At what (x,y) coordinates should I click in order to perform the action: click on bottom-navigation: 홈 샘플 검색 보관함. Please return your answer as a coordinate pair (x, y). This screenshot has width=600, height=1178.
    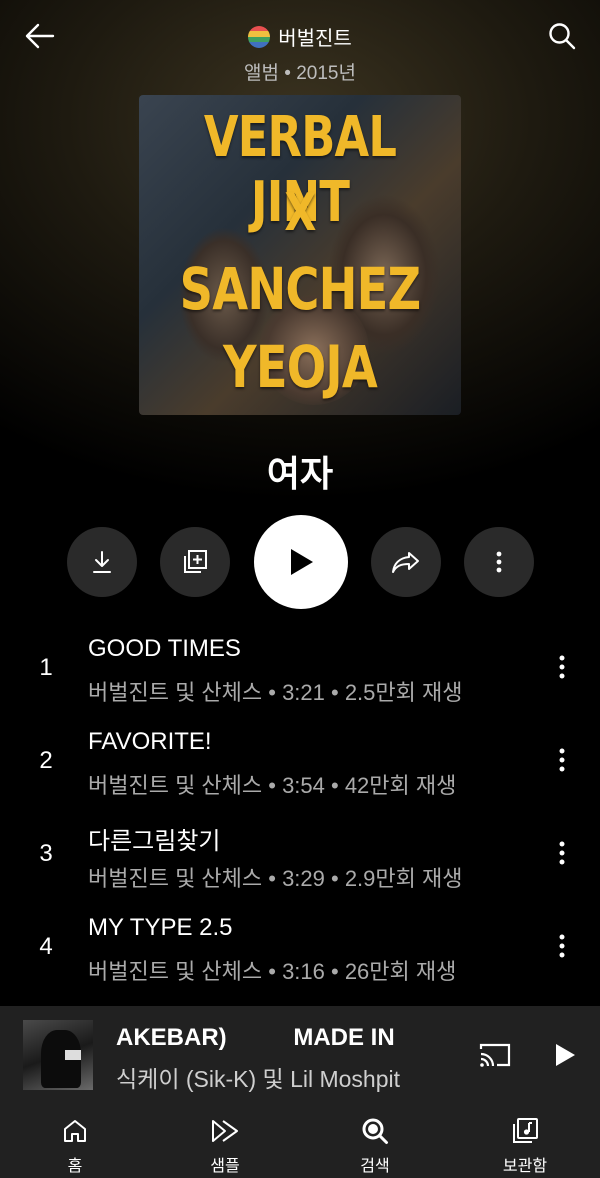
    Looking at the image, I should click on (300, 1141).